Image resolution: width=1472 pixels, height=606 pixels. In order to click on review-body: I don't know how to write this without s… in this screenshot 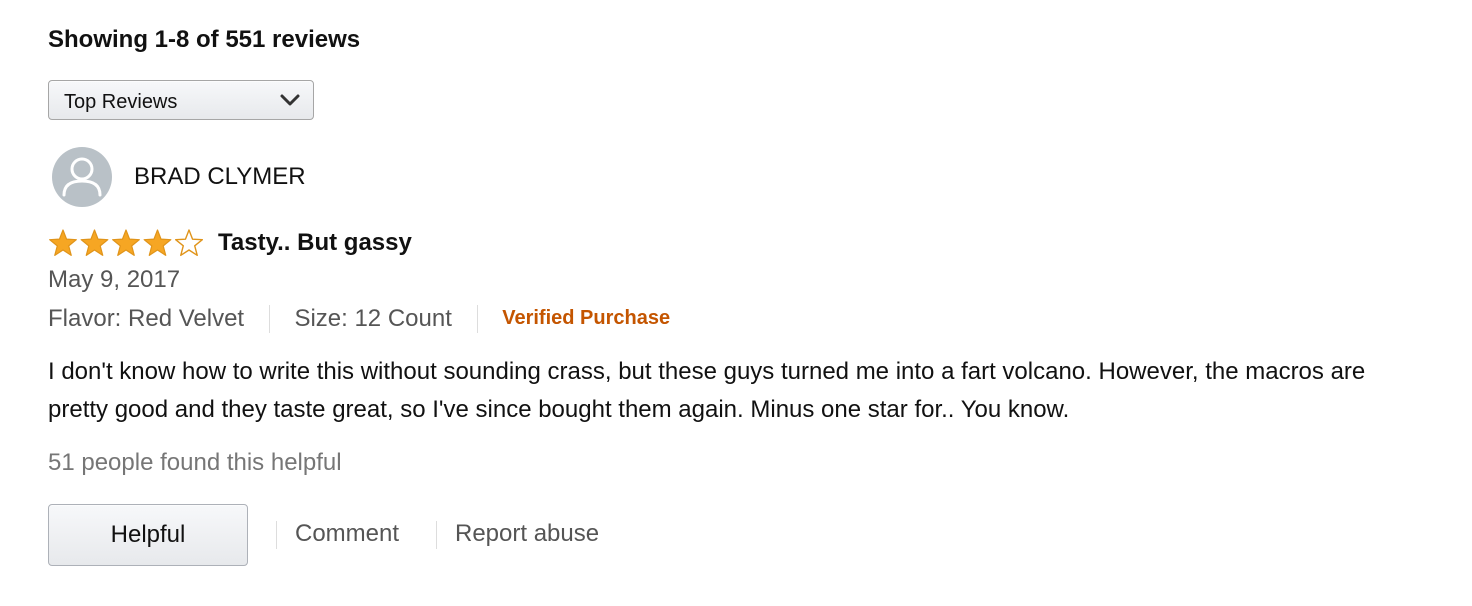, I will do `click(707, 390)`.